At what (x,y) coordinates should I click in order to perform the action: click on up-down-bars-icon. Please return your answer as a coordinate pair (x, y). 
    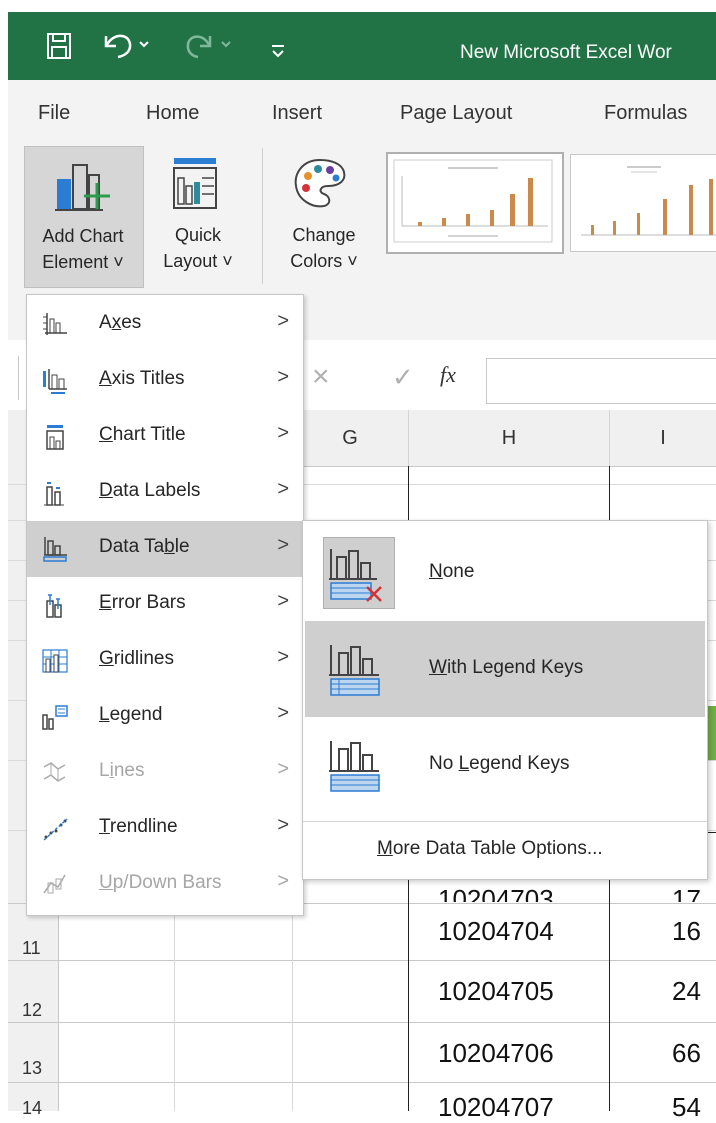
    Looking at the image, I should click on (54, 884).